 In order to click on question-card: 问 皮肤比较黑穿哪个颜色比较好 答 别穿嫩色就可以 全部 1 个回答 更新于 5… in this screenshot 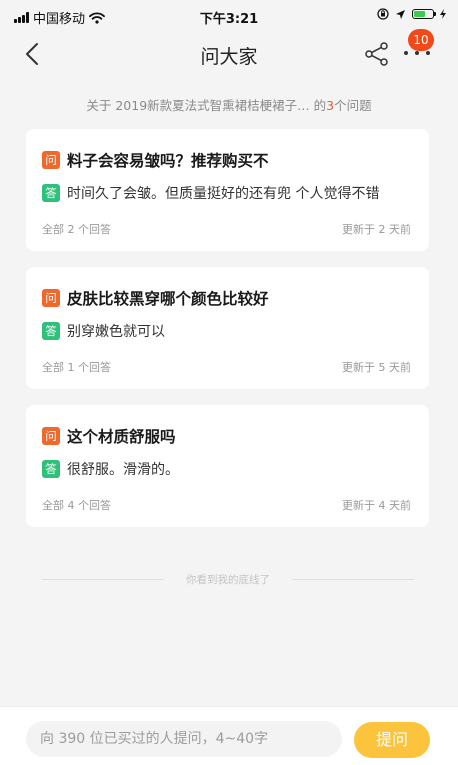, I will do `click(227, 328)`.